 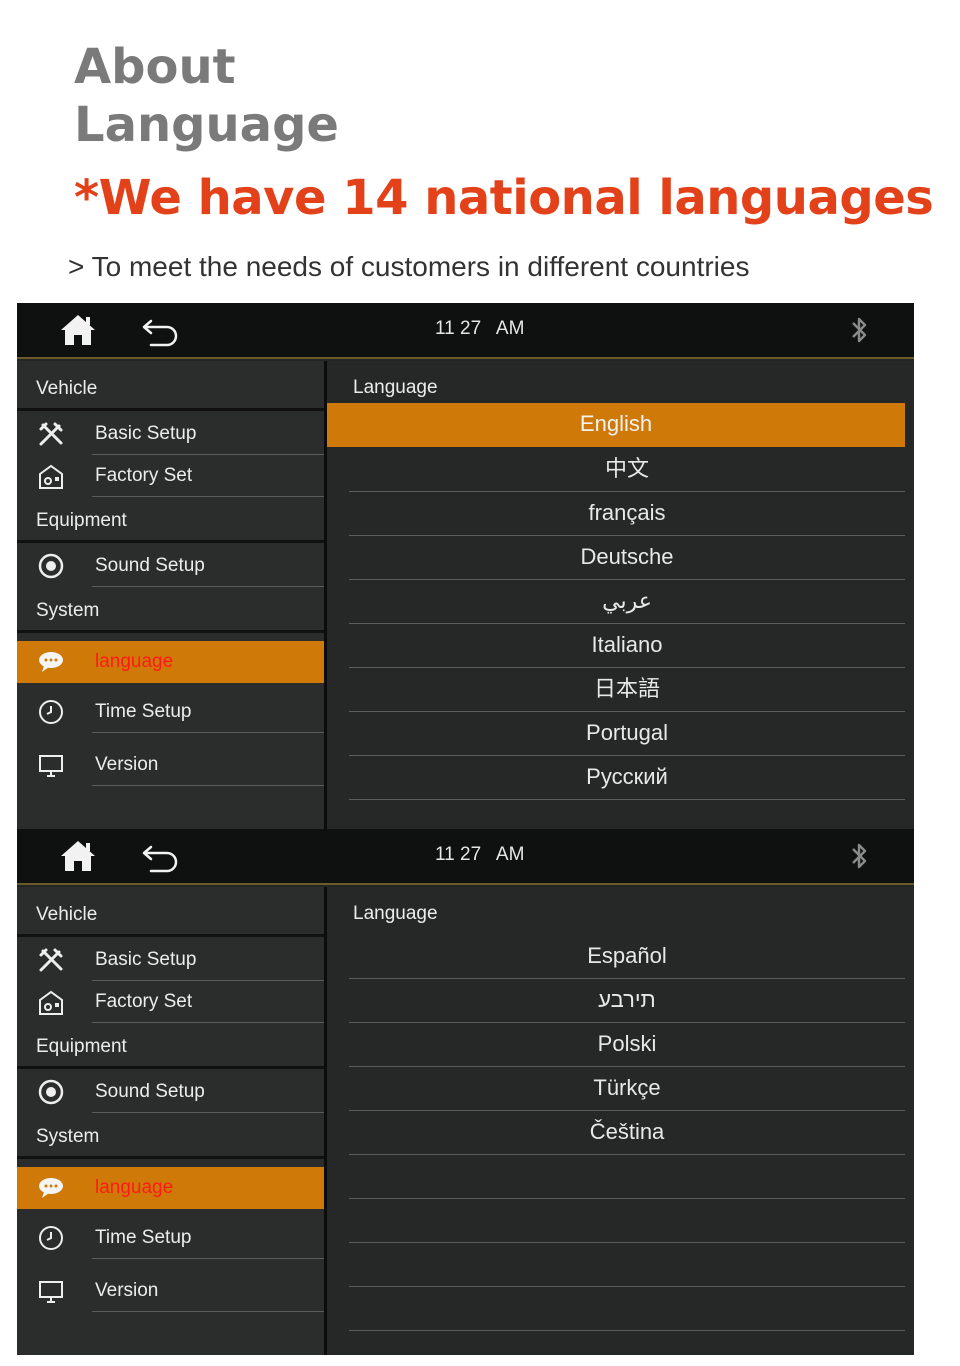 I want to click on language-option-japanese: 日本語, so click(x=627, y=690).